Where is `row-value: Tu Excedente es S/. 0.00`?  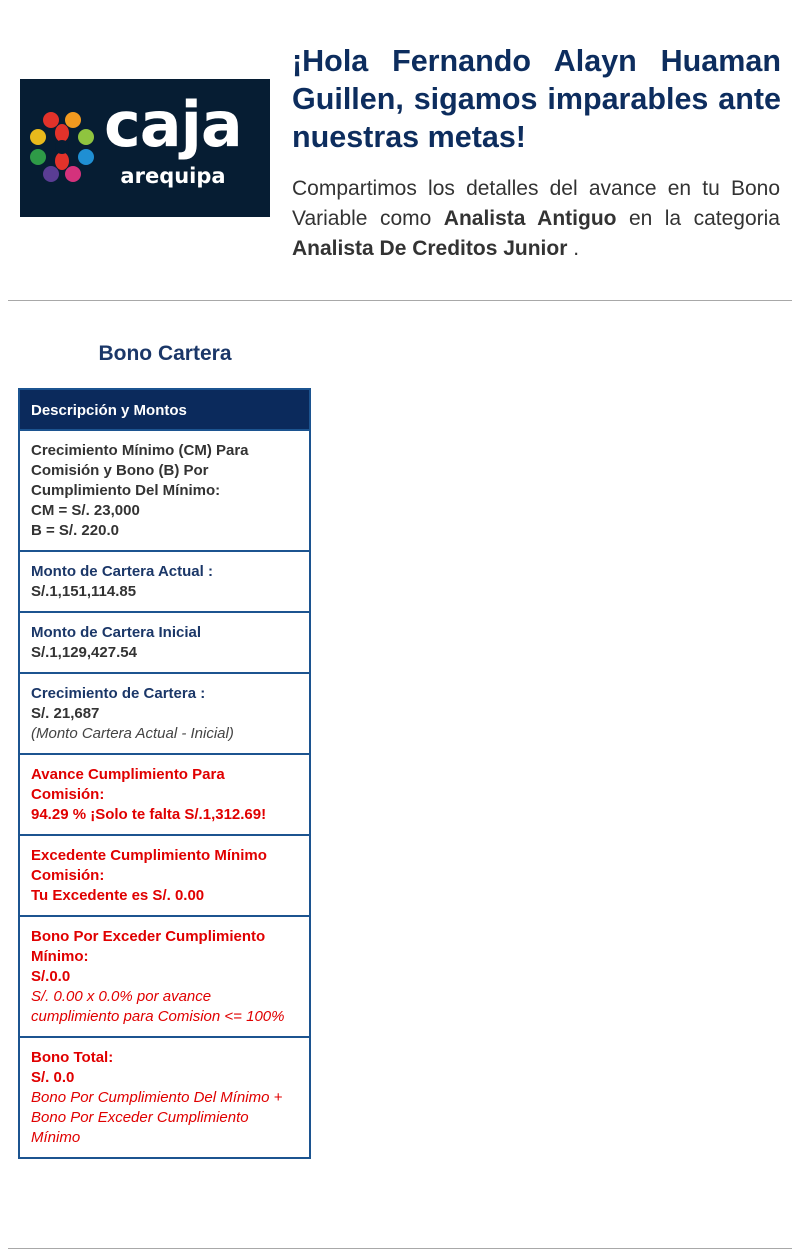
row-value: Tu Excedente es S/. 0.00 is located at coordinates (118, 895).